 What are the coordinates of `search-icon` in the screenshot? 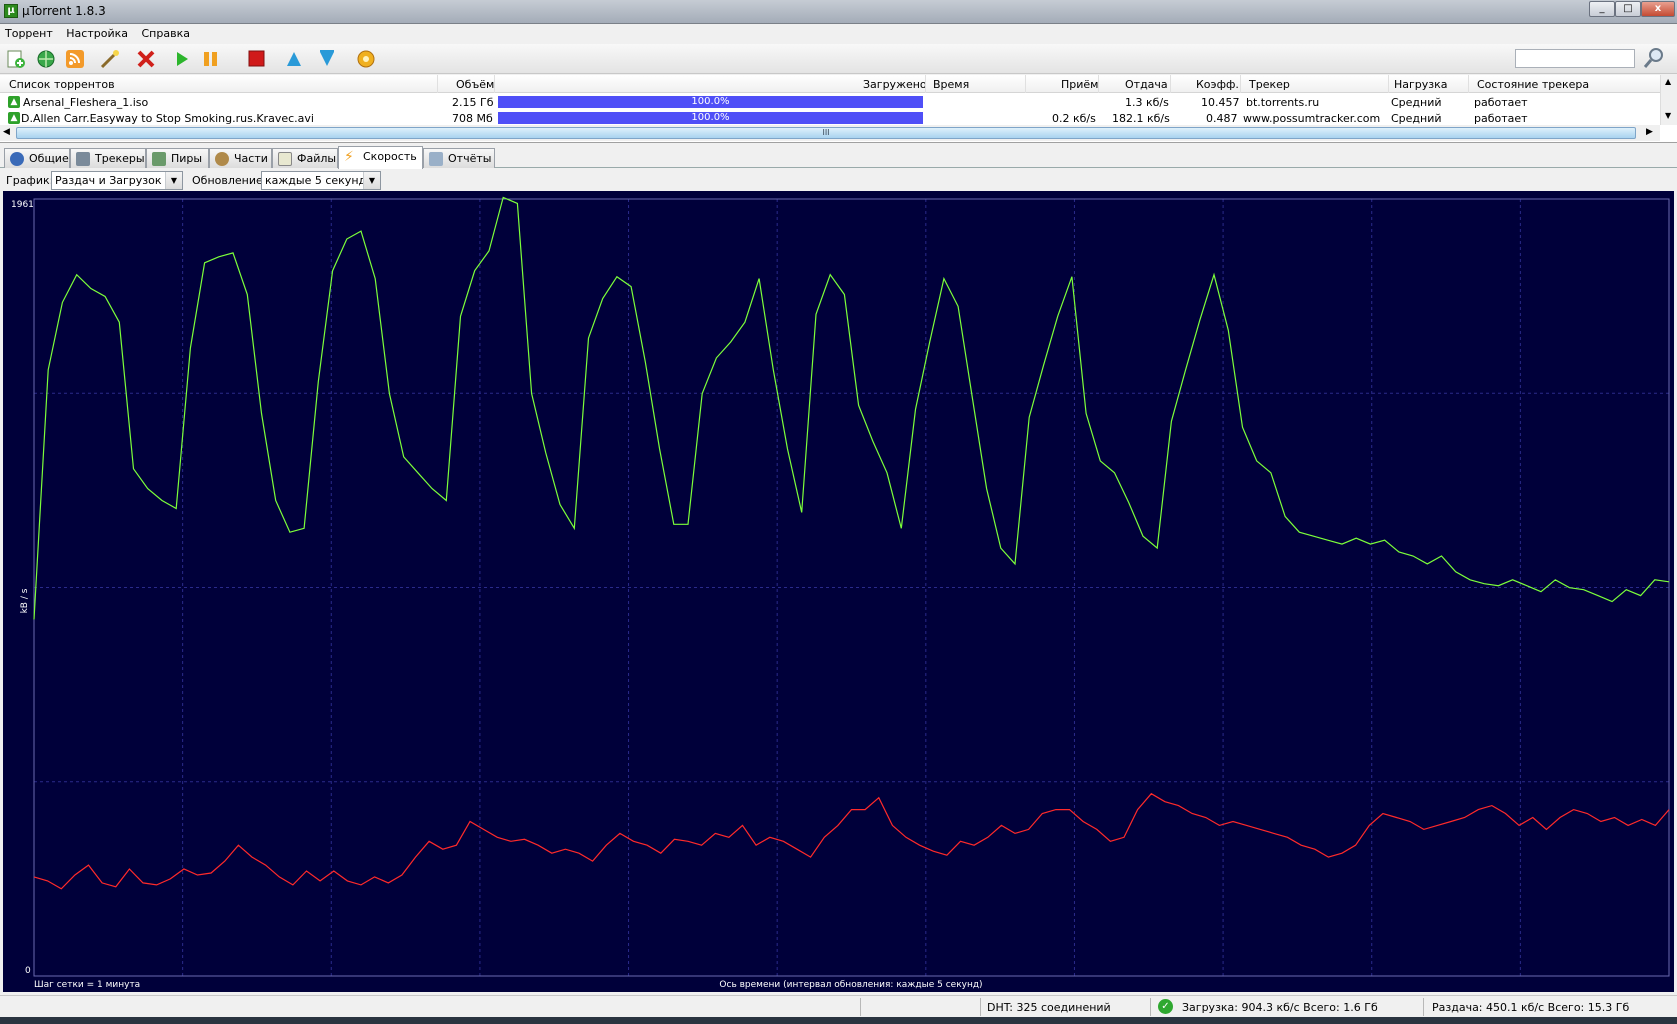 It's located at (1654, 58).